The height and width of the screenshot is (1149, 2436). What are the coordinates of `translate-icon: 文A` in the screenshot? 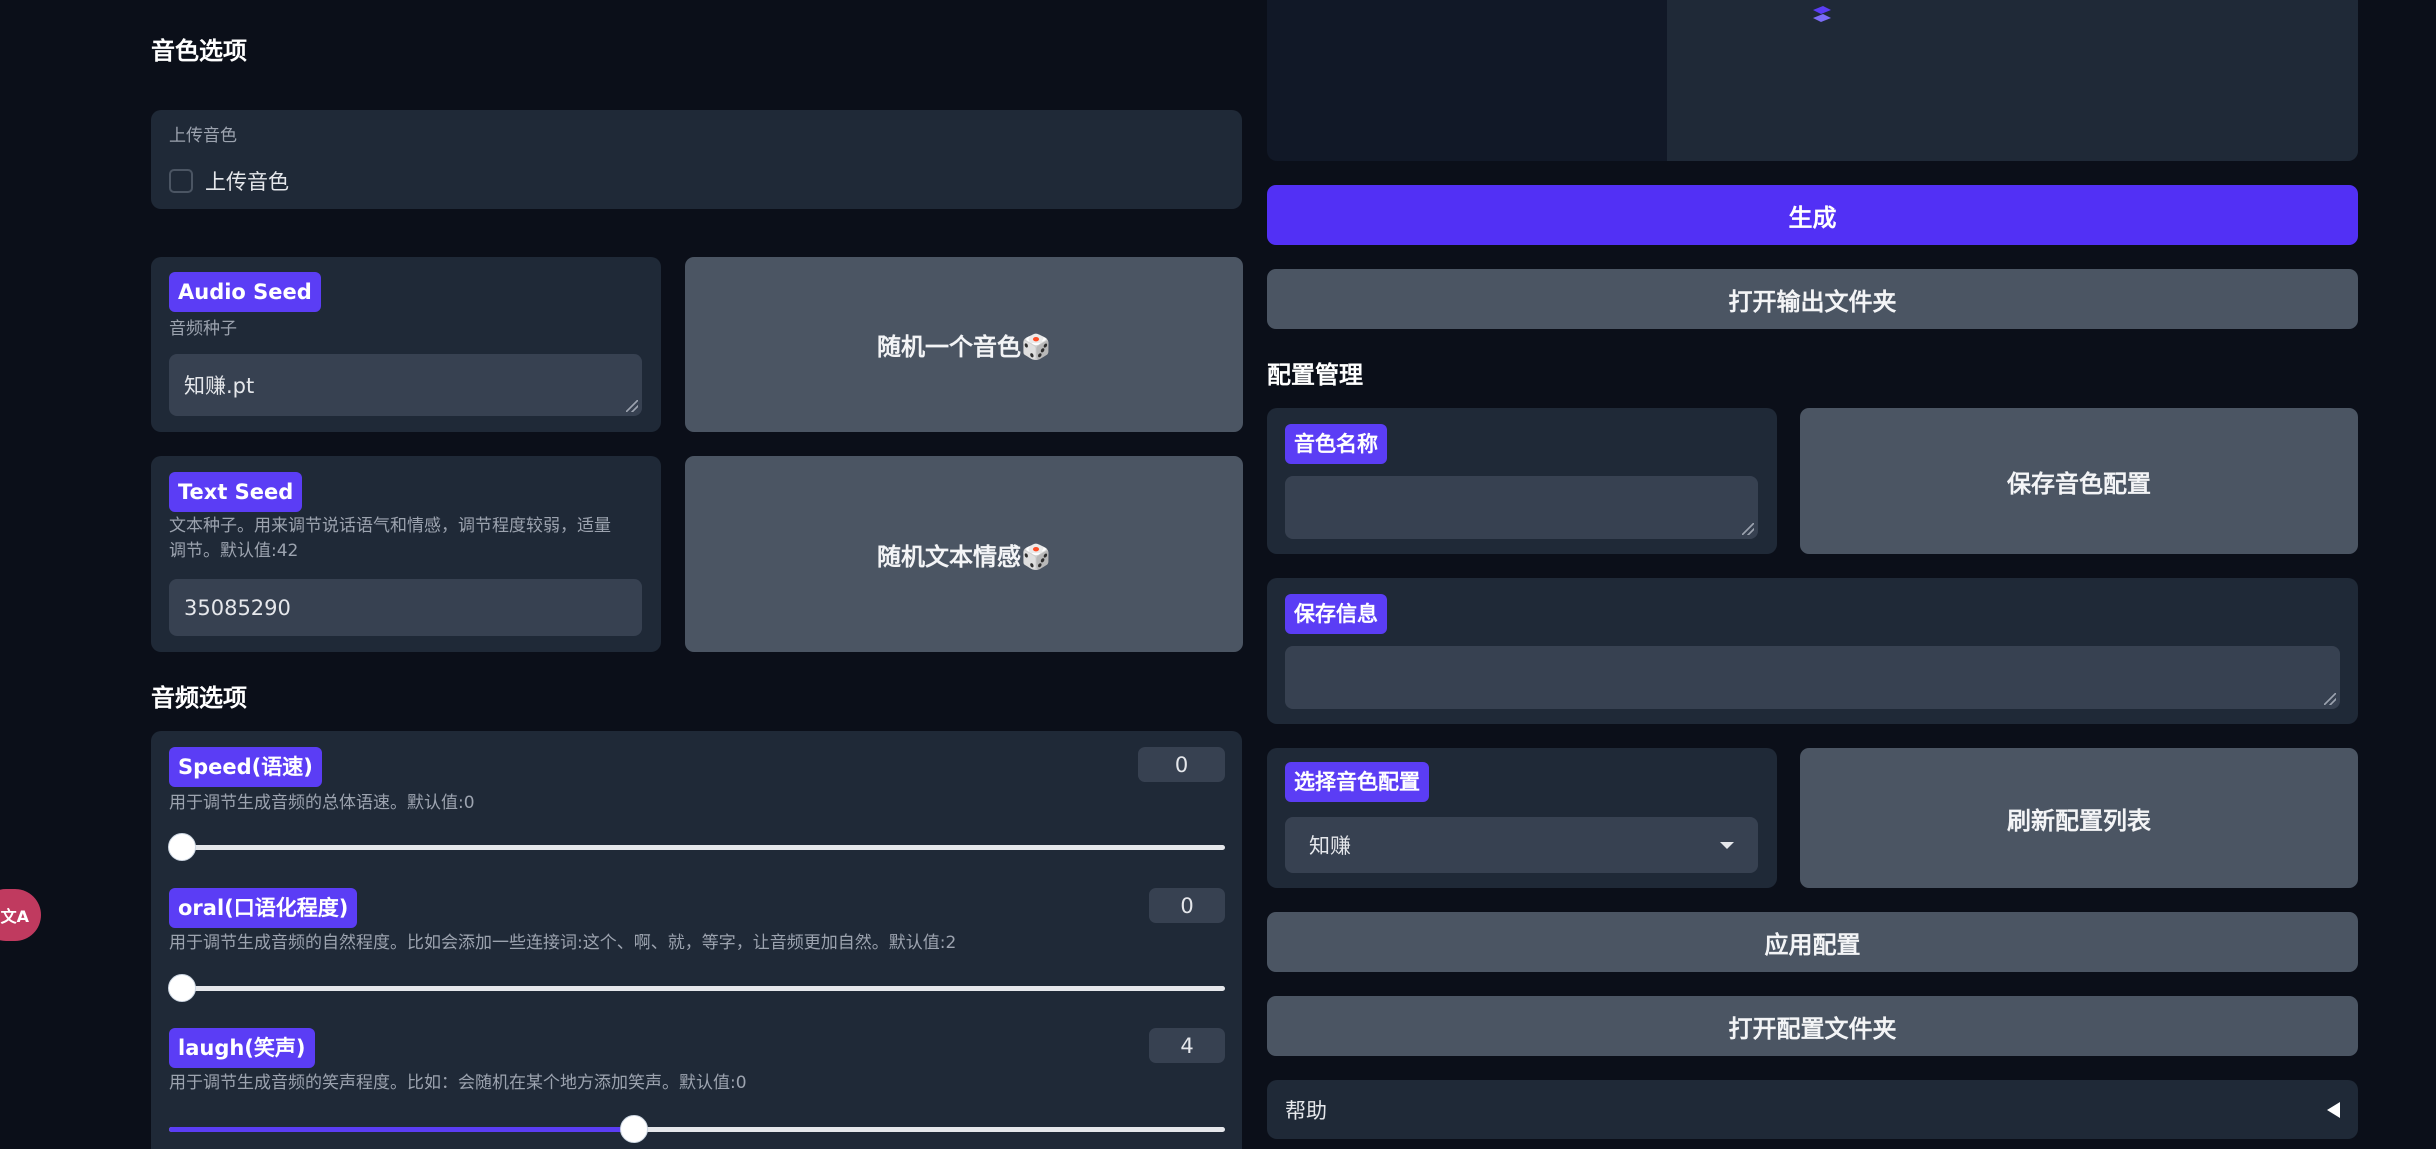 It's located at (20, 915).